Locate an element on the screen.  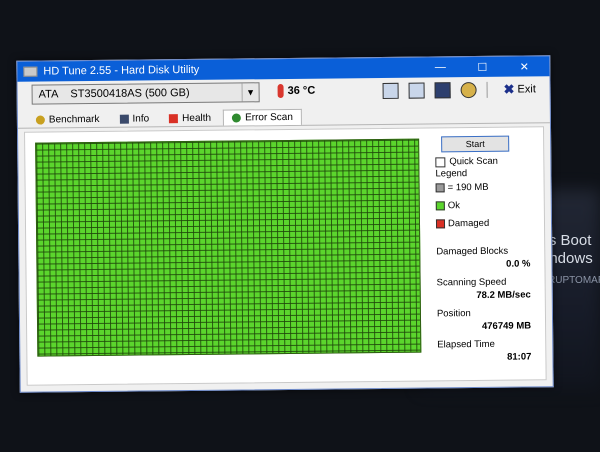
legend-label: = 190 MB is located at coordinates (468, 187).